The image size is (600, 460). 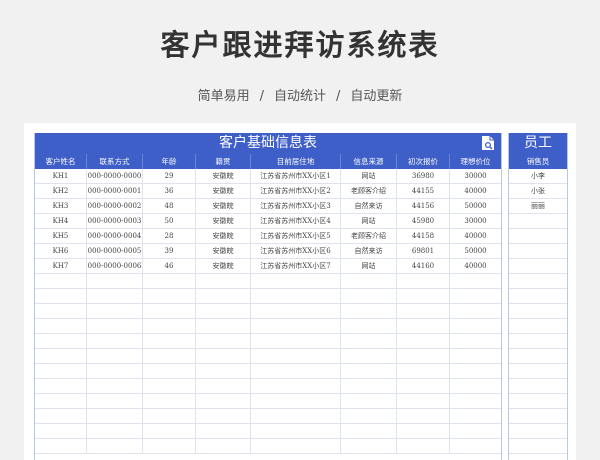 What do you see at coordinates (369, 251) in the screenshot?
I see `table-cell: 自然来访` at bounding box center [369, 251].